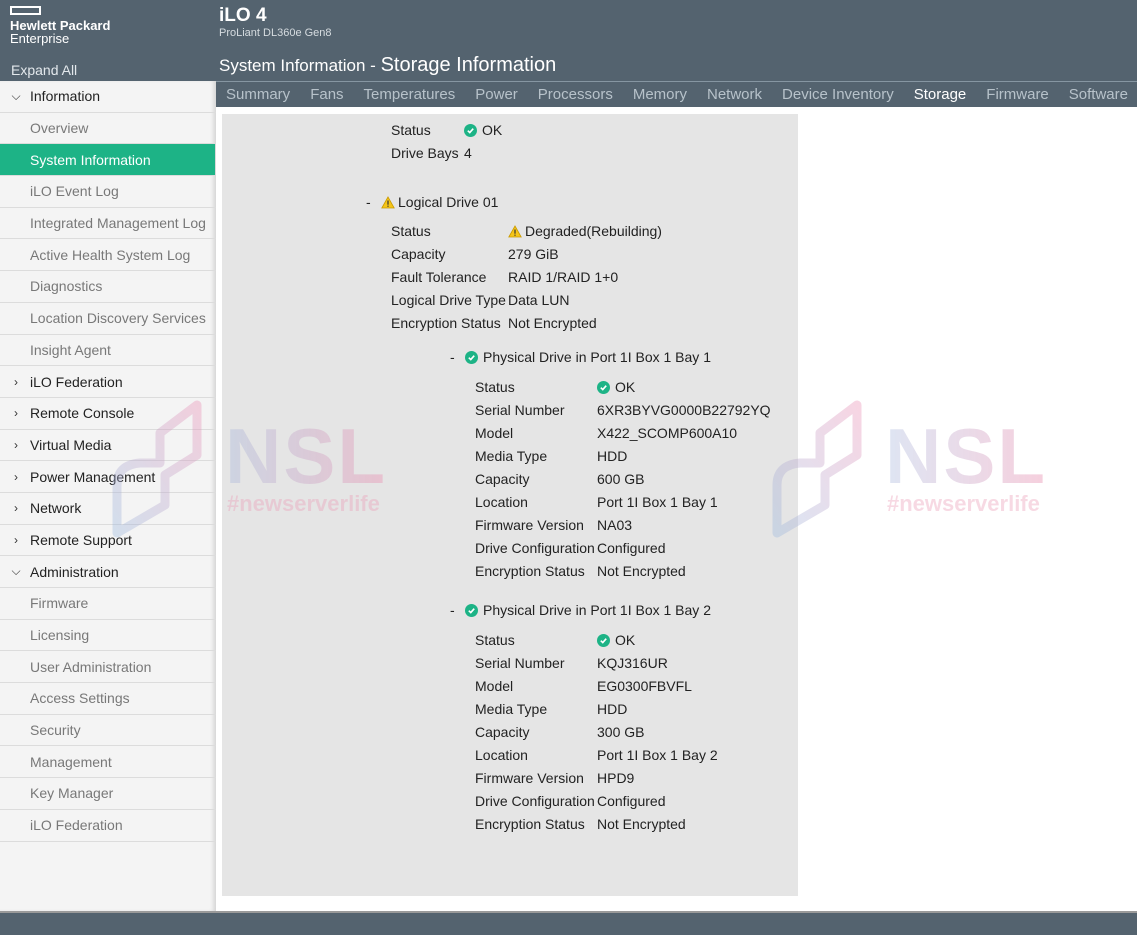 Image resolution: width=1137 pixels, height=935 pixels. I want to click on sidebar-item-power-management: › Power Management, so click(108, 477).